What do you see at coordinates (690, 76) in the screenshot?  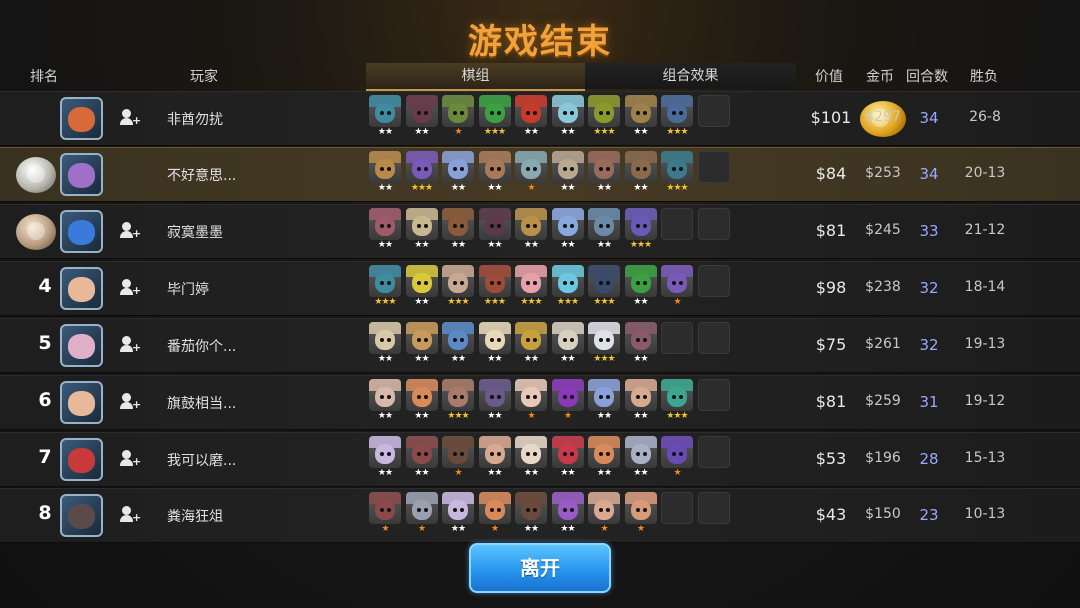 I see `tab-synergy: 组合效果` at bounding box center [690, 76].